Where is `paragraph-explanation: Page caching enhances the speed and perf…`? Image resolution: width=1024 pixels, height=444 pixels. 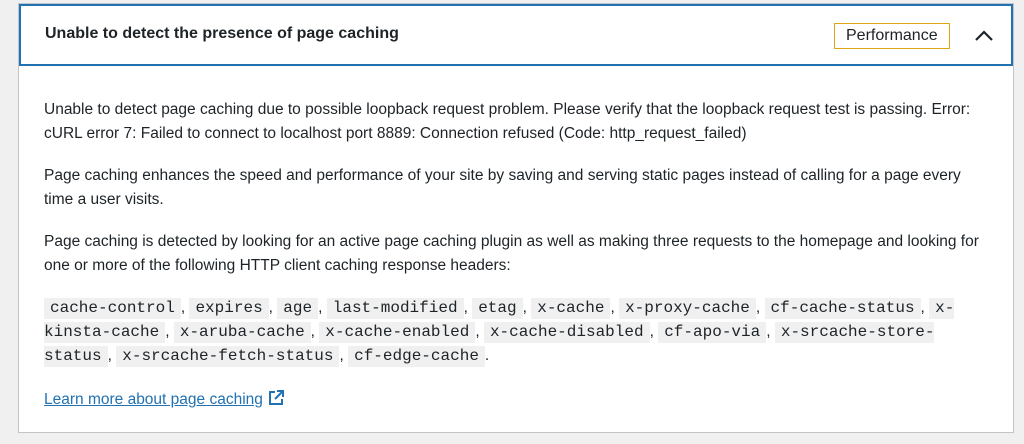
paragraph-explanation: Page caching enhances the speed and perf… is located at coordinates (502, 187).